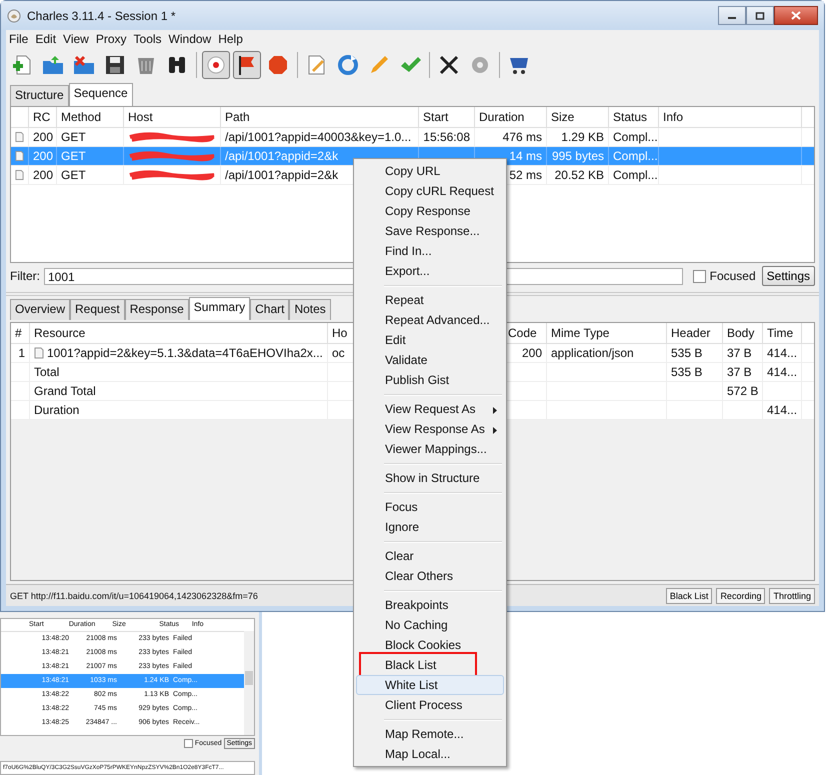 This screenshot has width=830, height=775. Describe the element at coordinates (338, 353) in the screenshot. I see `table-cell: oc` at that location.